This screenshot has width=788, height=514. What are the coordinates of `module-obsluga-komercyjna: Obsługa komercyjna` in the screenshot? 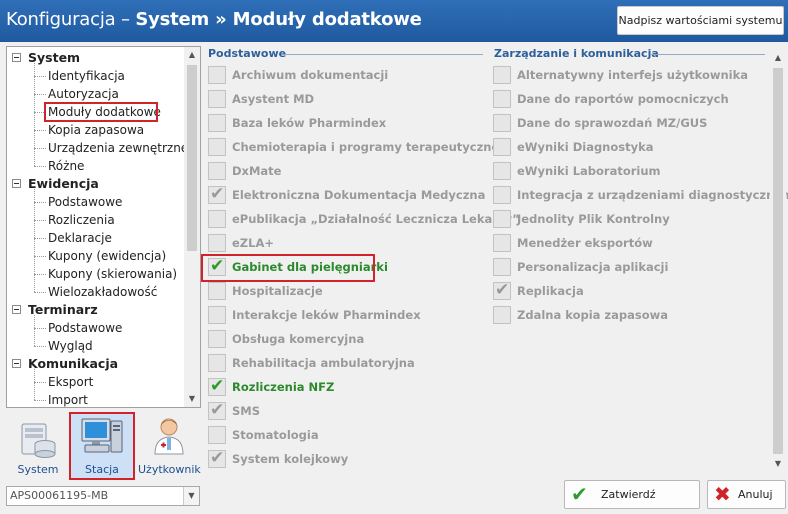 It's located at (348, 340).